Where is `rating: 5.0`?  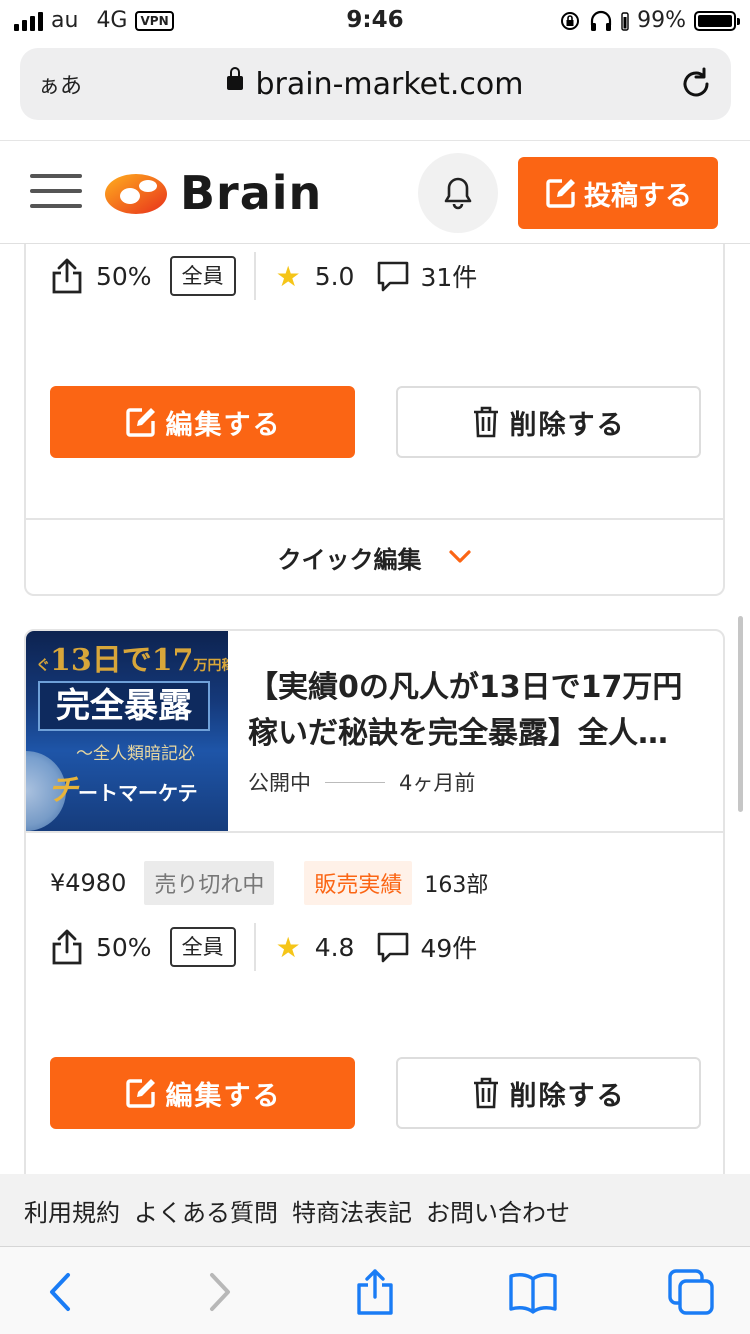
rating: 5.0 is located at coordinates (334, 276).